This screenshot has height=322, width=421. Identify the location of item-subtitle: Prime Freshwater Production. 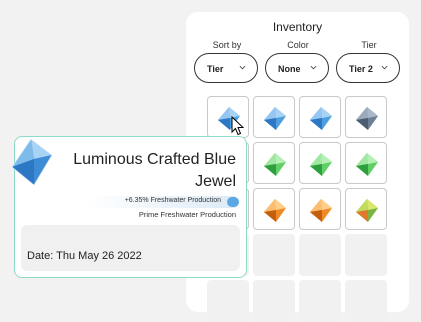
(187, 214).